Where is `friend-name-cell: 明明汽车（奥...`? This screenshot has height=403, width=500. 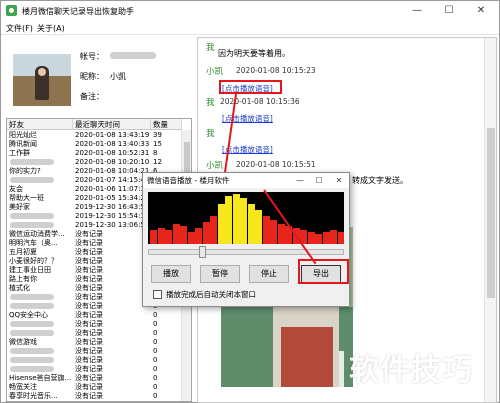 friend-name-cell: 明明汽车（奥... is located at coordinates (33, 243).